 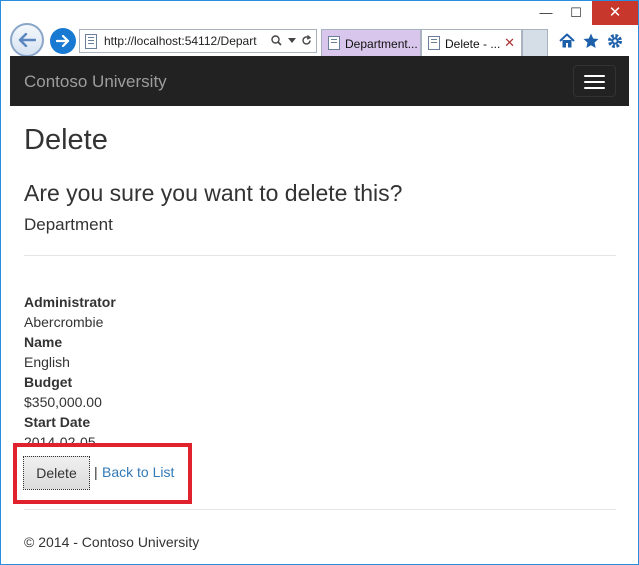 What do you see at coordinates (63, 402) in the screenshot?
I see `field-value: $350,000.00` at bounding box center [63, 402].